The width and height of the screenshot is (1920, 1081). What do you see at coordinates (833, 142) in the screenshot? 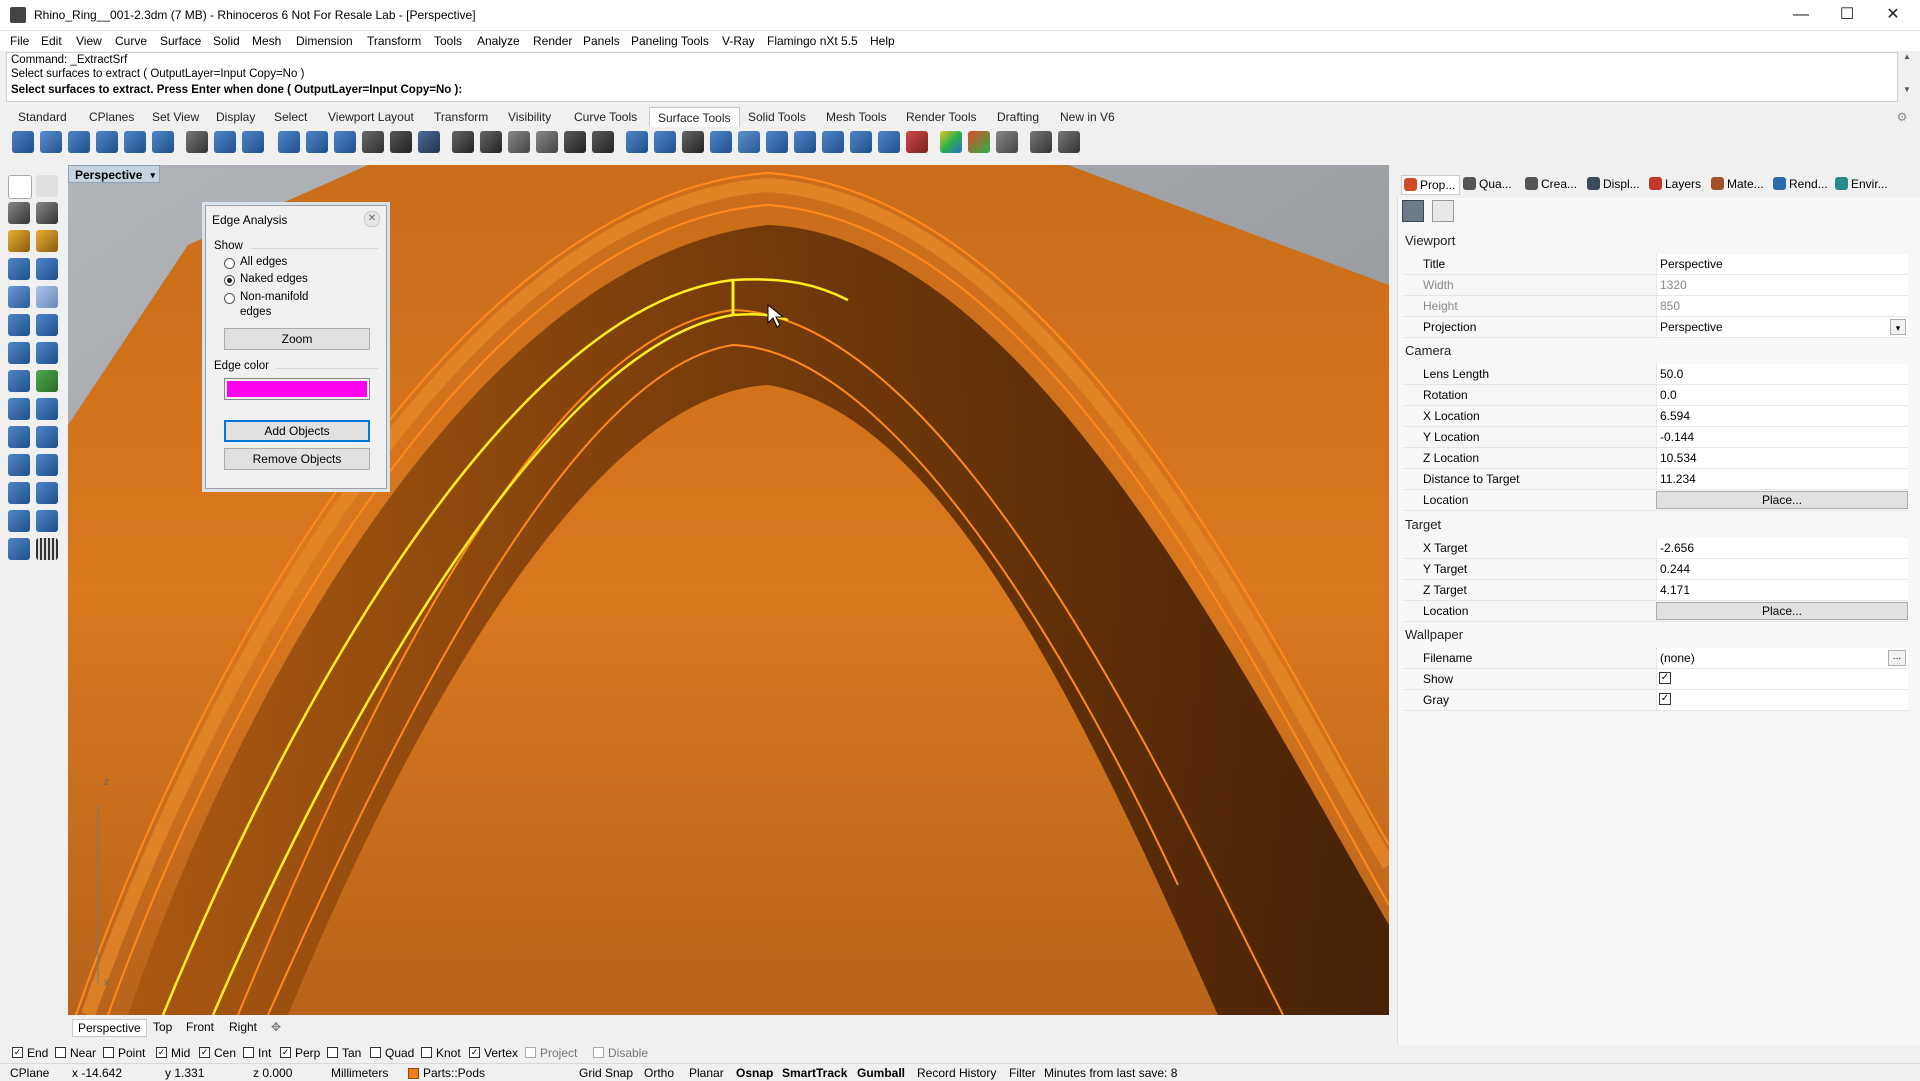
I see `sweep-icon` at bounding box center [833, 142].